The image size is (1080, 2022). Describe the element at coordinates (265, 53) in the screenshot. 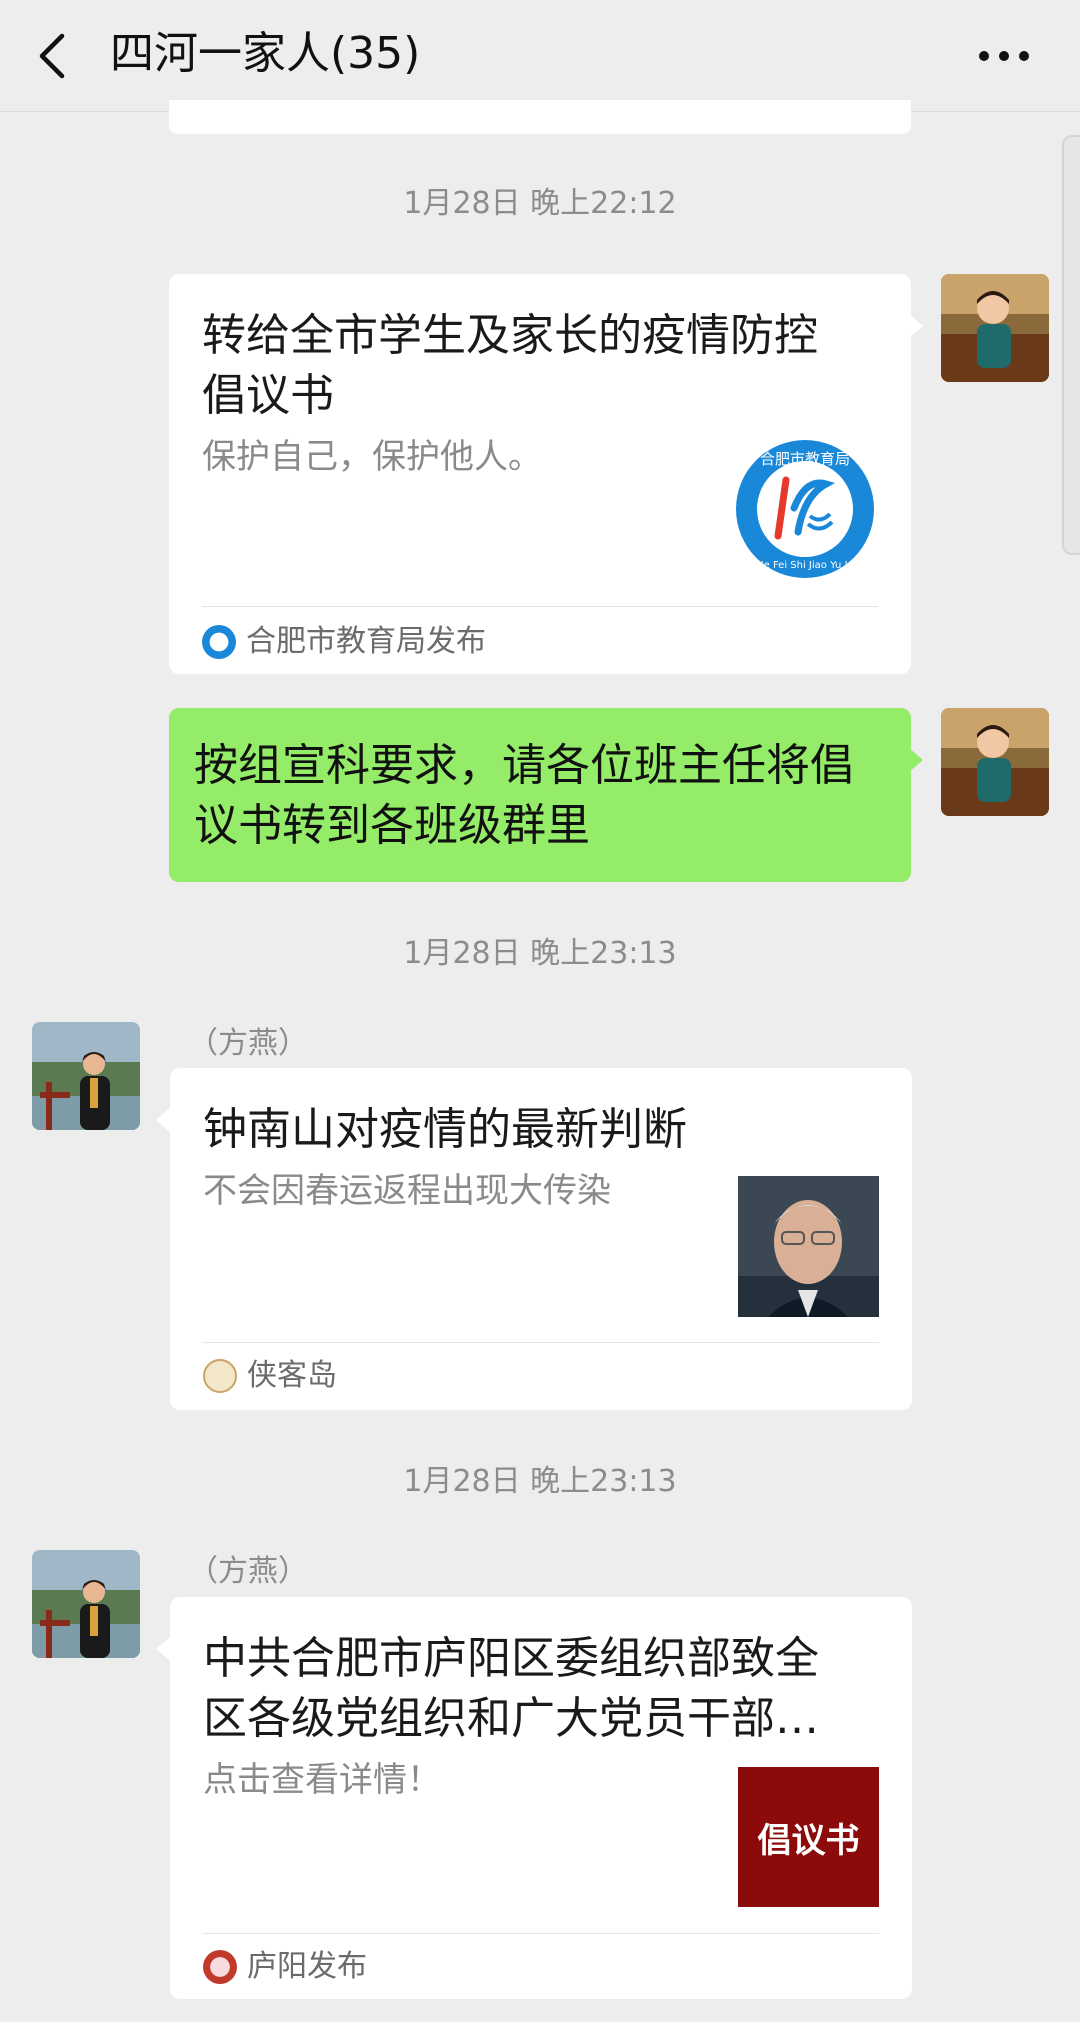

I see `chat-title: 四河一家人(35)` at that location.